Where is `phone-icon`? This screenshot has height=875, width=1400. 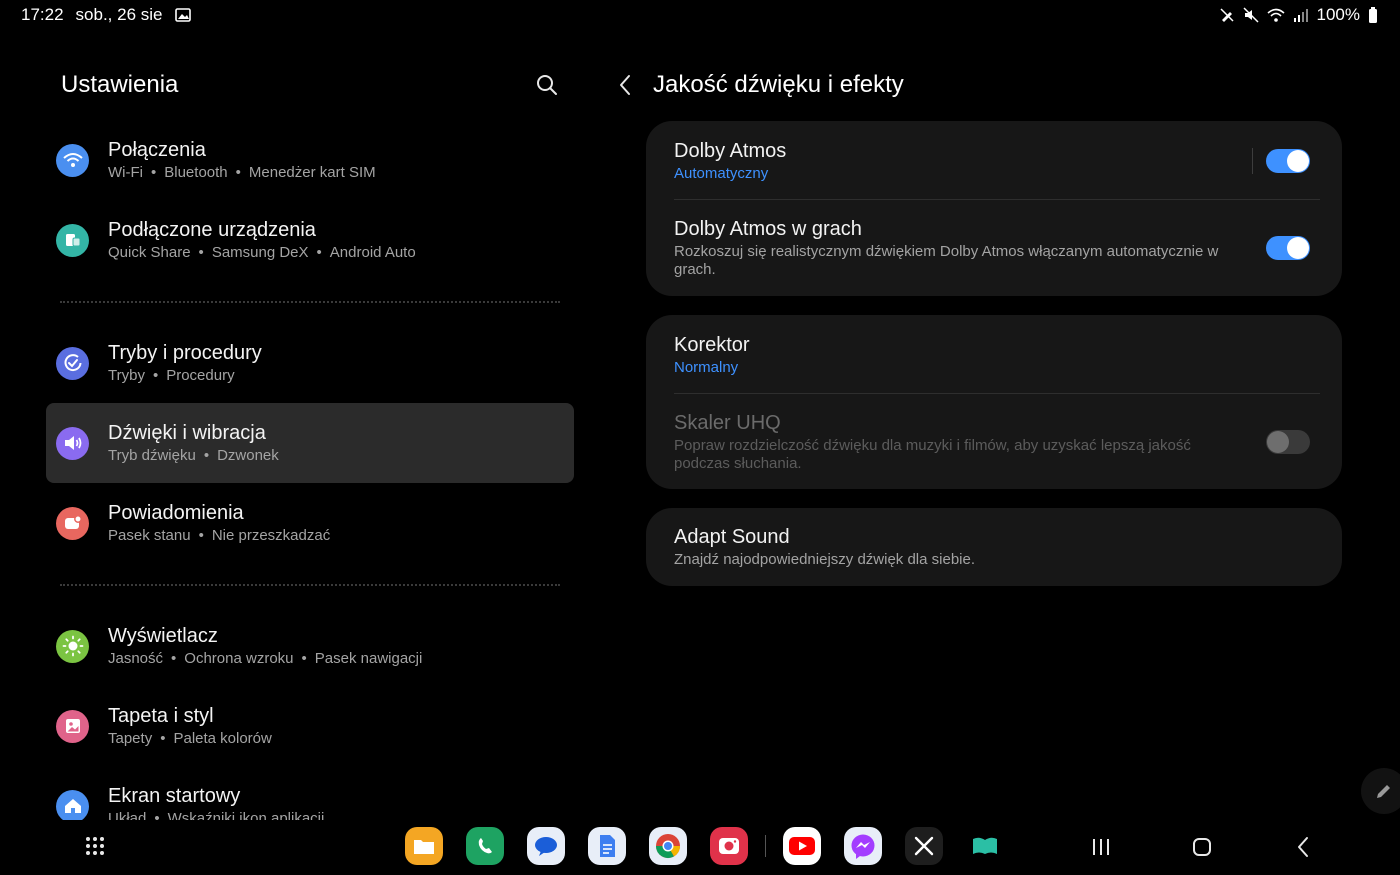
phone-icon is located at coordinates (485, 846).